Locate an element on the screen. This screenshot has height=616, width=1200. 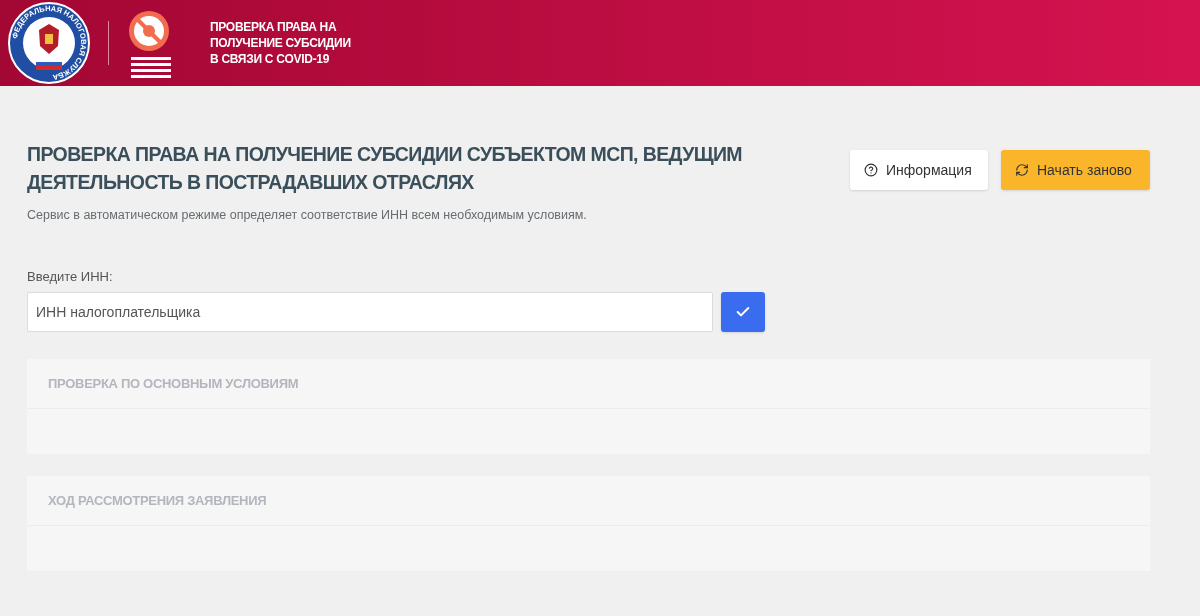
header-title-line: ПРОВЕРКА ПРАВА НА is located at coordinates (274, 27).